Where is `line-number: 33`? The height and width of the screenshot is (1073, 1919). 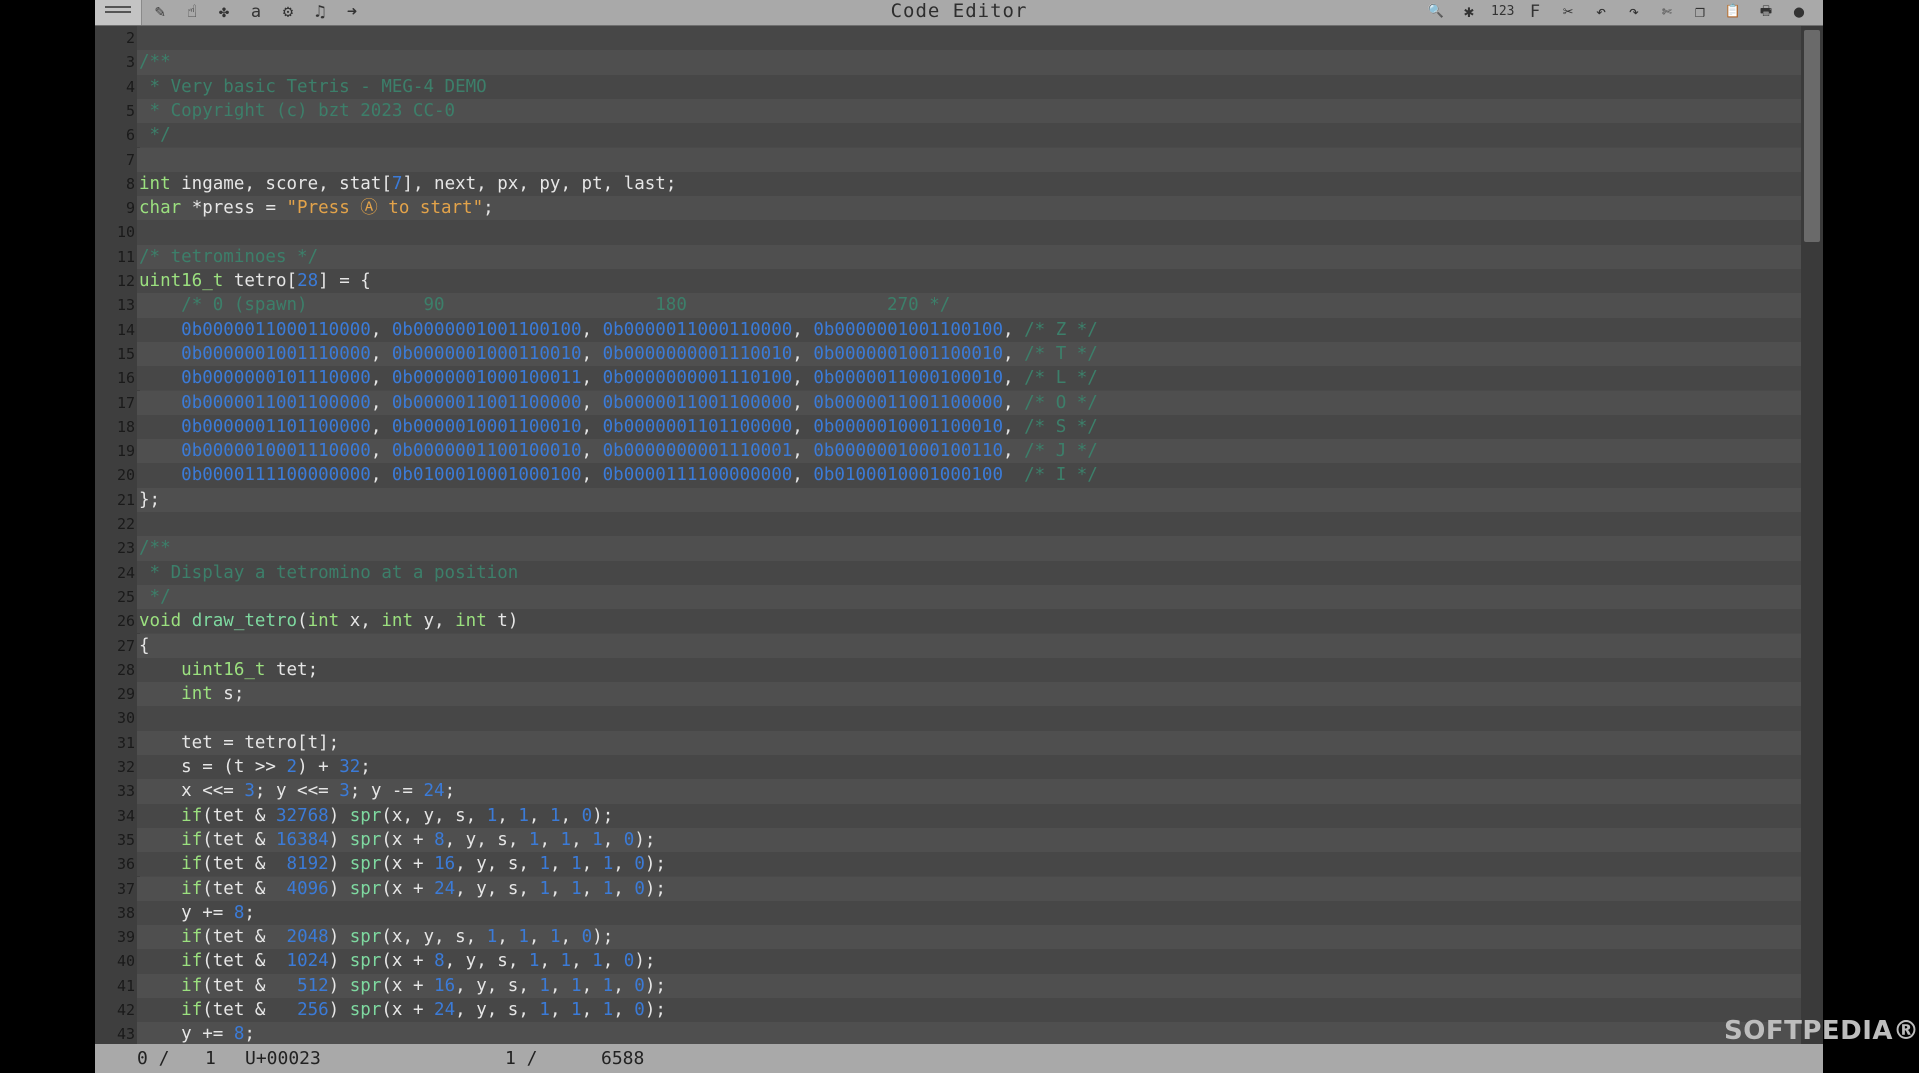 line-number: 33 is located at coordinates (116, 791).